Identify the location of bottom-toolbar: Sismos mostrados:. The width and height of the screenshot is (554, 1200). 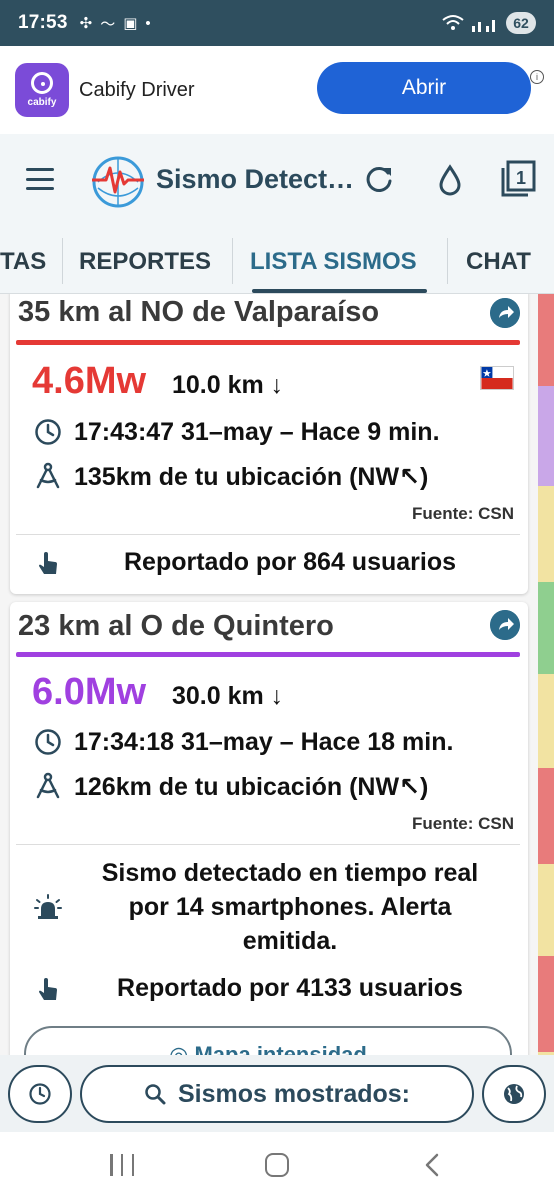
(277, 1093).